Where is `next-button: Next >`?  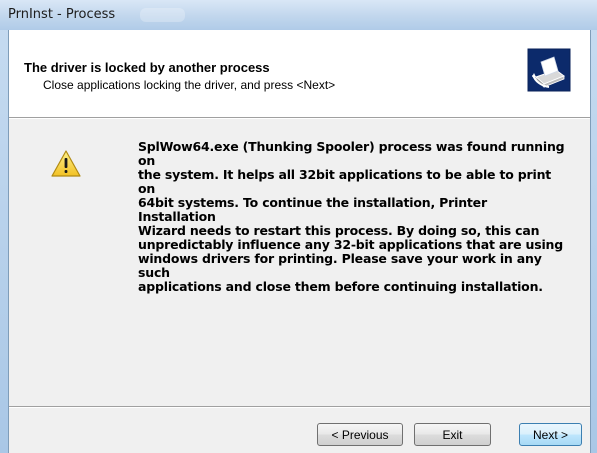
next-button: Next > is located at coordinates (550, 434).